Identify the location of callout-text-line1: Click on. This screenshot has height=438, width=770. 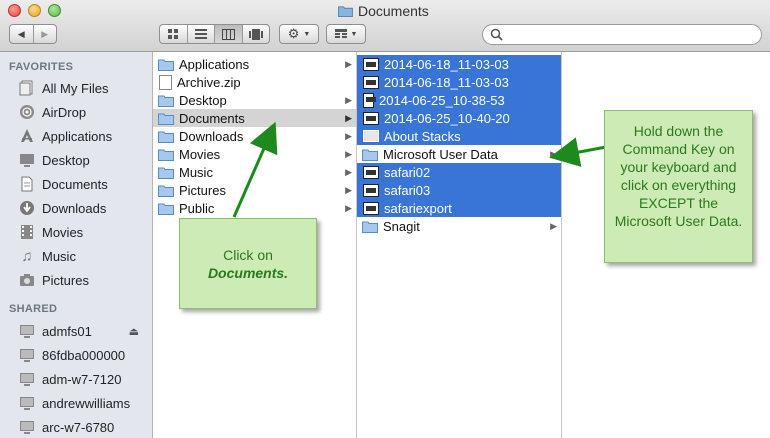
(248, 255).